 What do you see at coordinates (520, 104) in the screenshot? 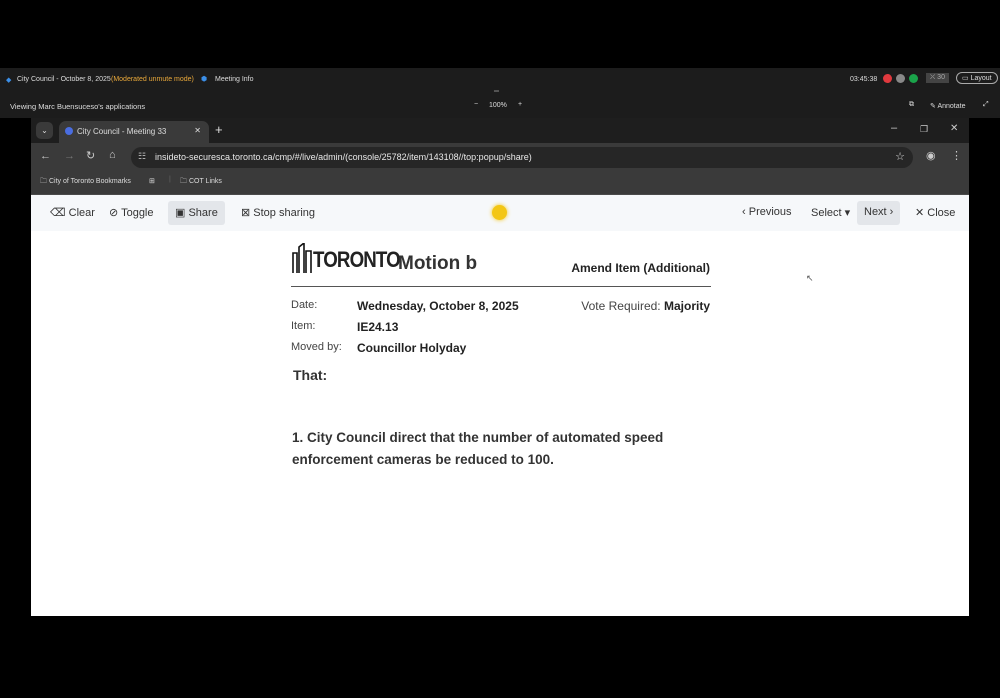
I see `zoom-in-button: +` at bounding box center [520, 104].